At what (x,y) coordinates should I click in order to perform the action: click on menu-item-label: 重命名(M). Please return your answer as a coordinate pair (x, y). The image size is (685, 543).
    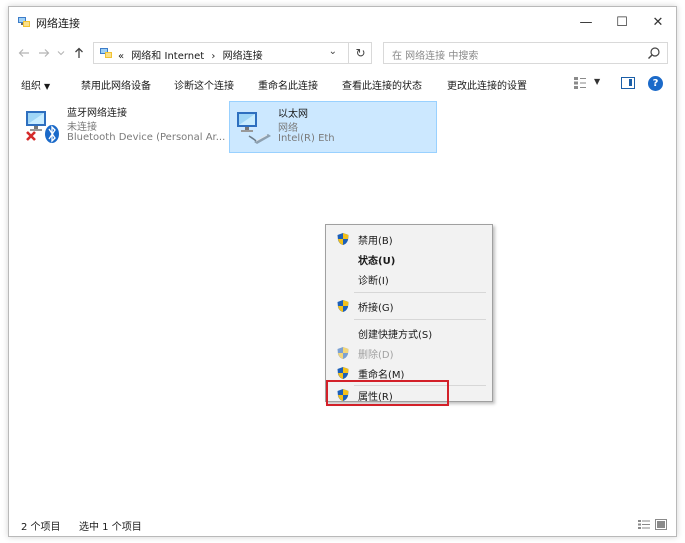
    Looking at the image, I should click on (381, 375).